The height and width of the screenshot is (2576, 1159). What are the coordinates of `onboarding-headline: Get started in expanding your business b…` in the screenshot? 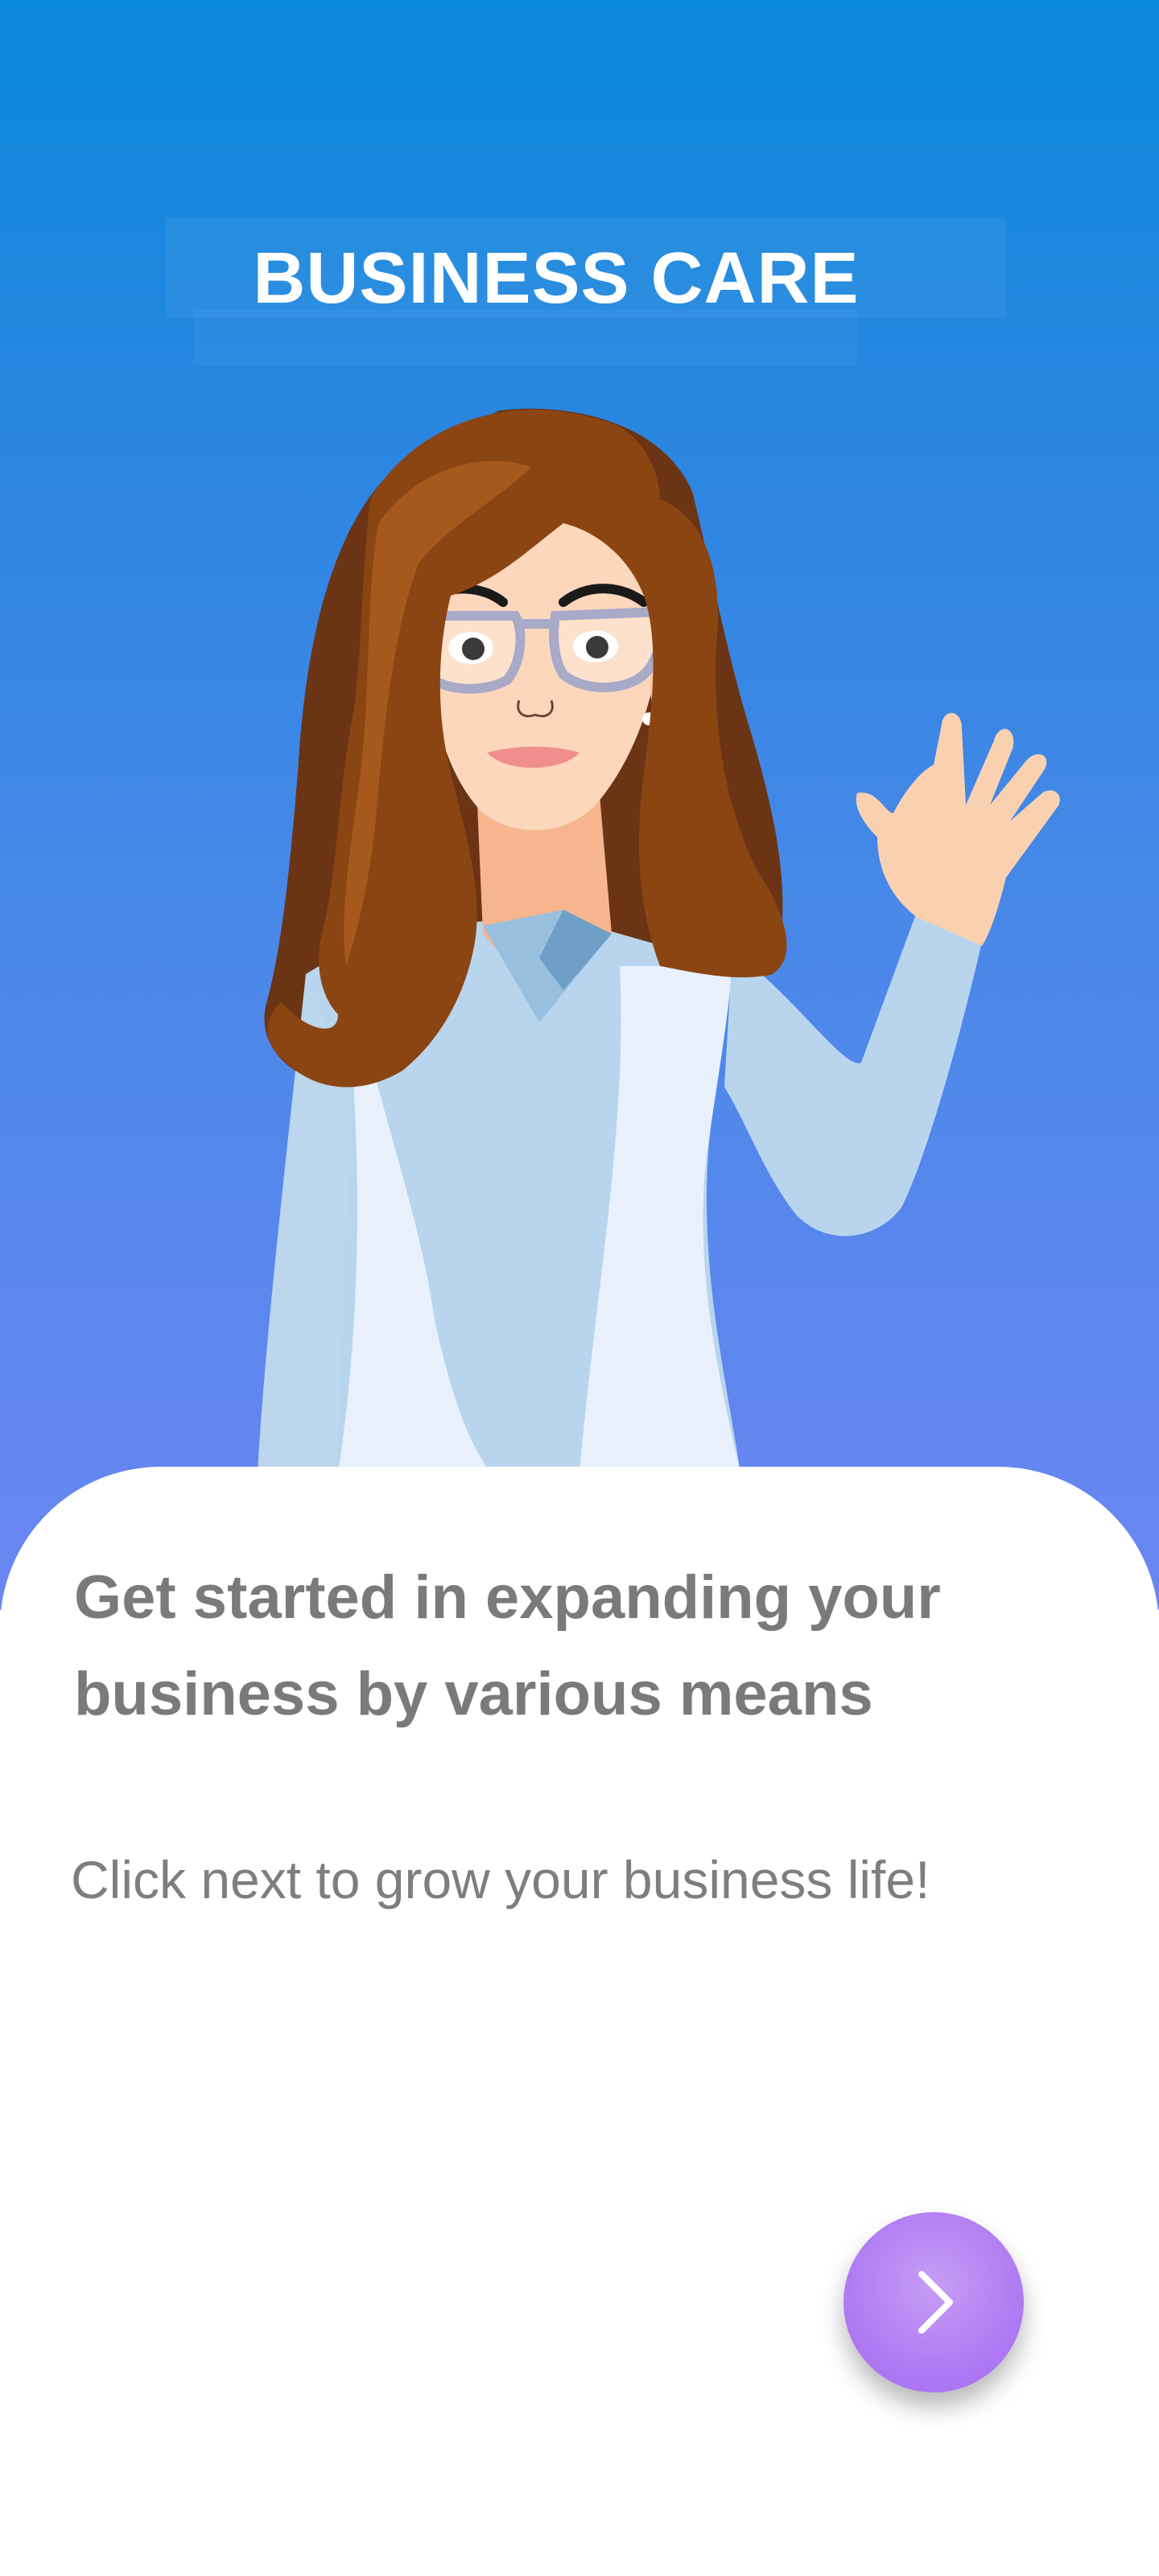 It's located at (507, 1645).